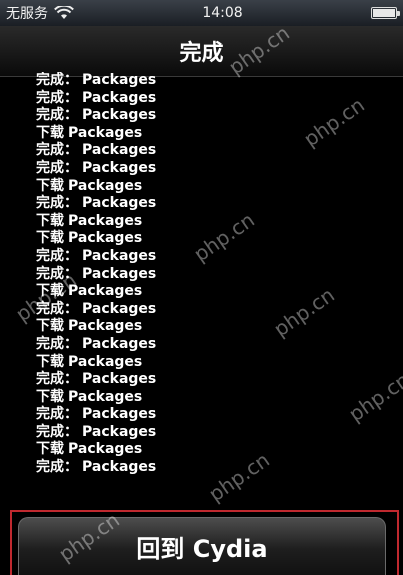 The width and height of the screenshot is (403, 575). What do you see at coordinates (64, 12) in the screenshot?
I see `wifi-icon` at bounding box center [64, 12].